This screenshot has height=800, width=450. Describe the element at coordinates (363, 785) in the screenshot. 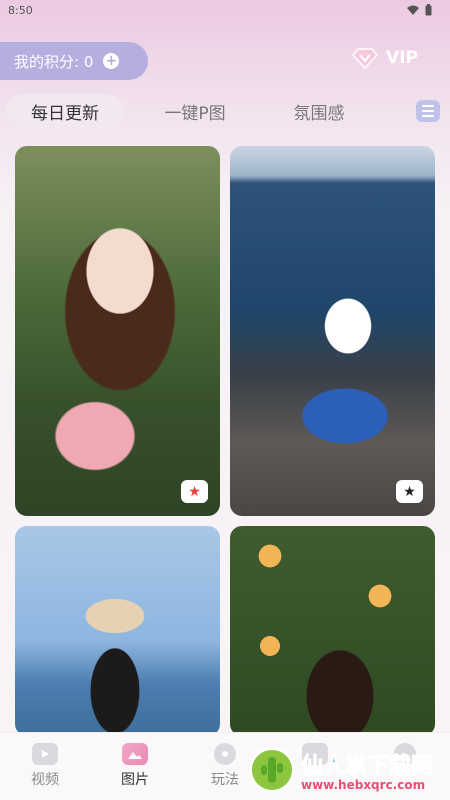

I see `watermark-url: www.hebxqrc.com` at that location.